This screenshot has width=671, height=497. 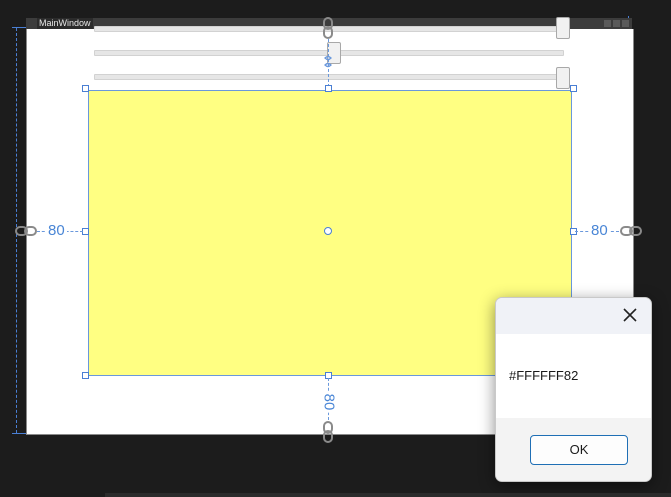 What do you see at coordinates (19, 27) in the screenshot?
I see `designer-guide-top` at bounding box center [19, 27].